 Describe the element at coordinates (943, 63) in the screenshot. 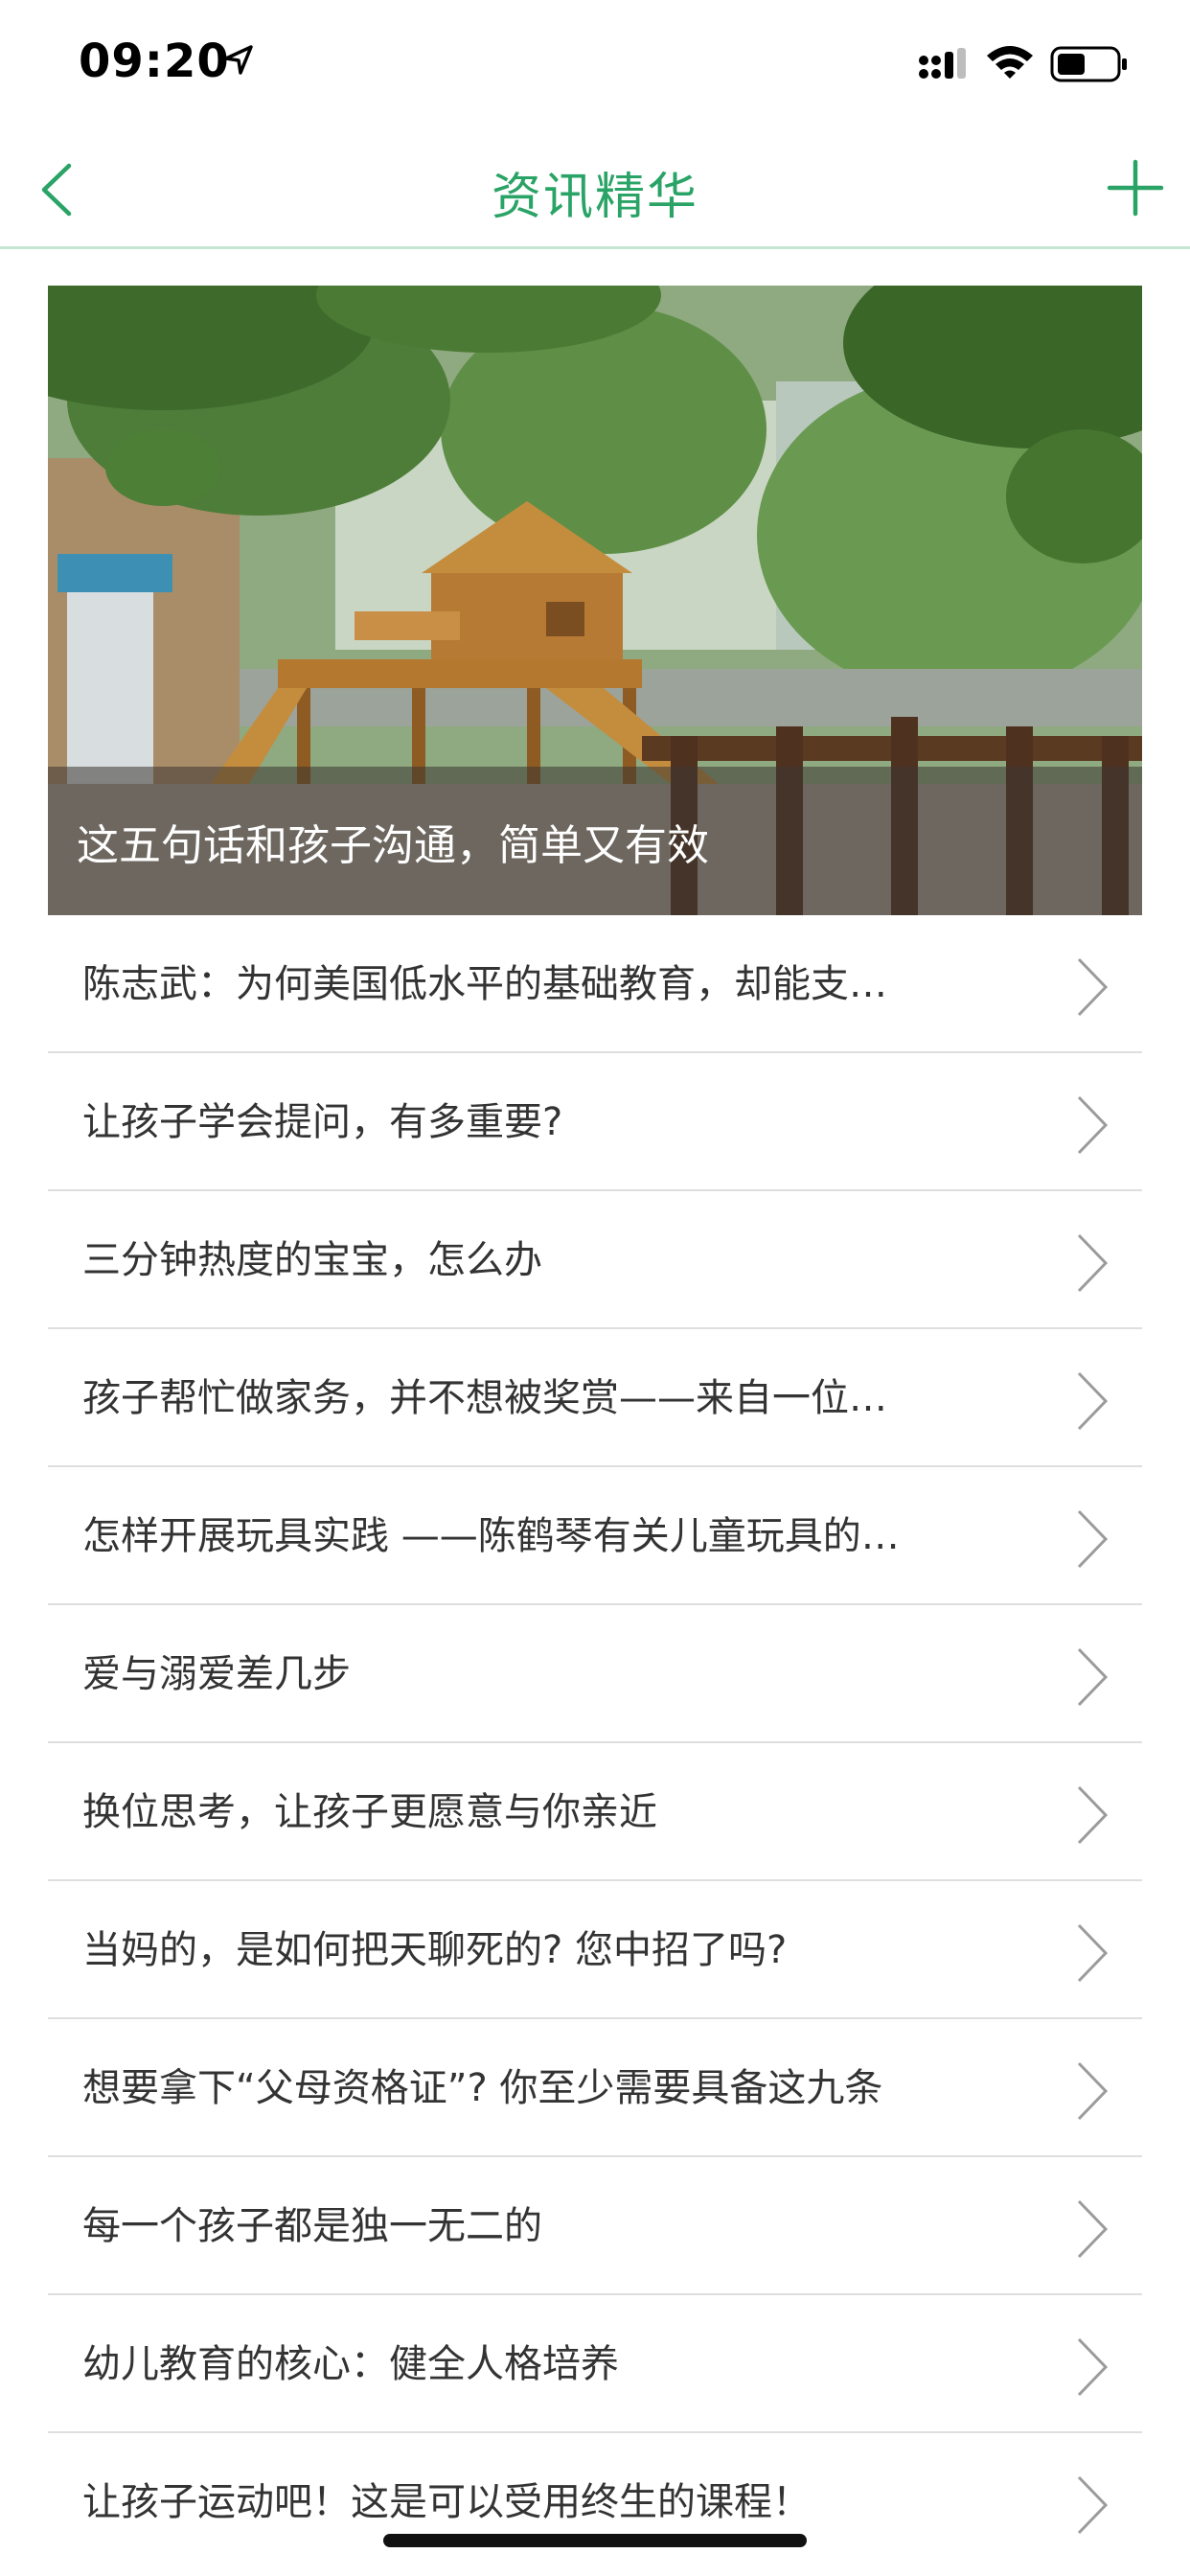

I see `cellular-signal-icon` at that location.